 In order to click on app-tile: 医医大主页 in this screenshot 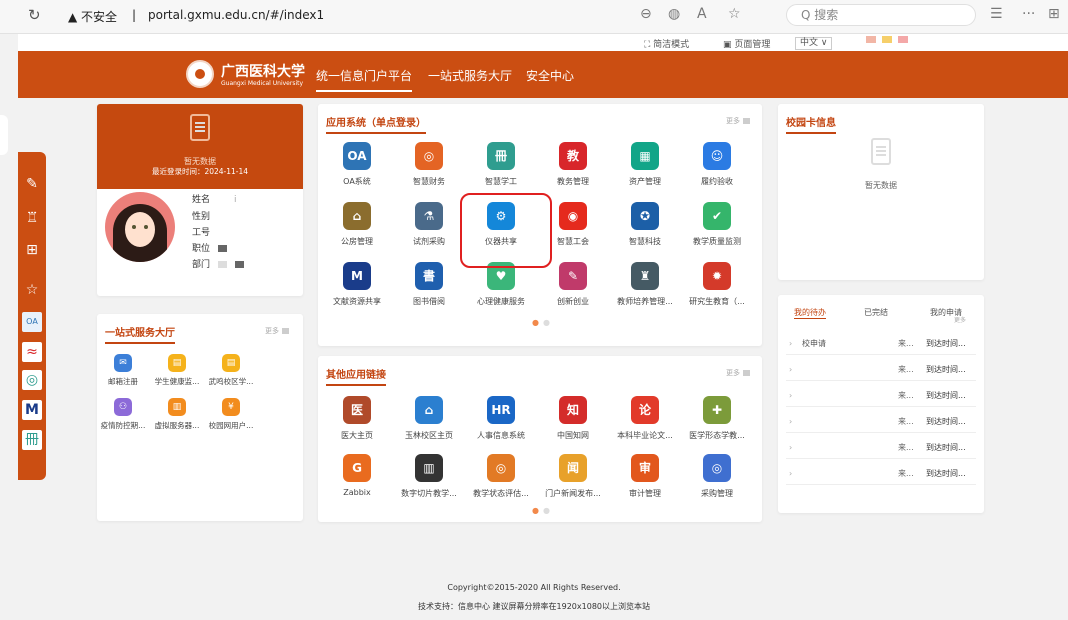, I will do `click(357, 418)`.